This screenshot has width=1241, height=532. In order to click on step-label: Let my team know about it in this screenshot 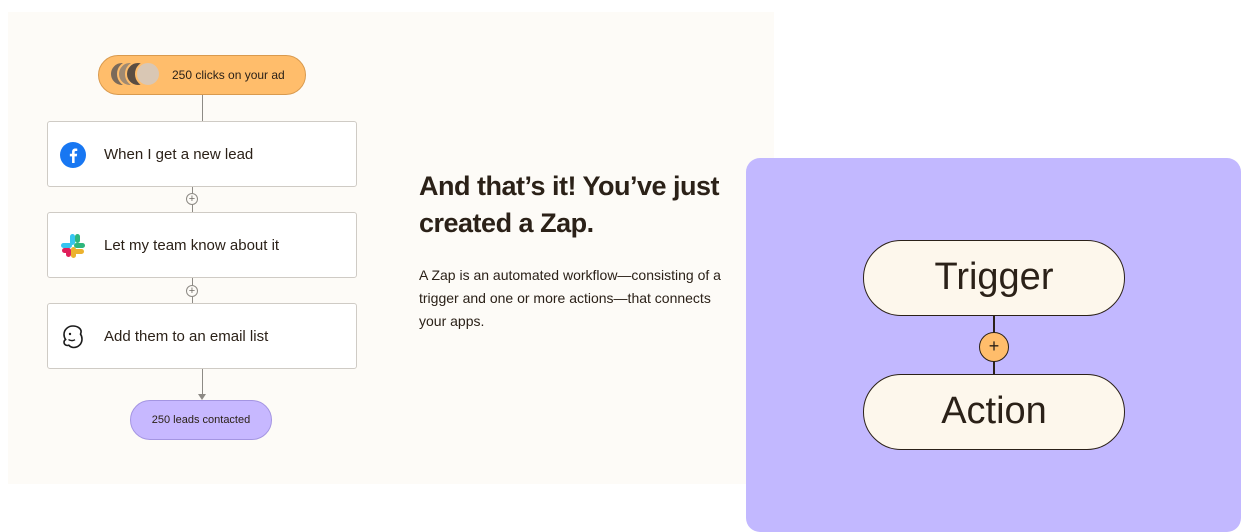, I will do `click(192, 245)`.